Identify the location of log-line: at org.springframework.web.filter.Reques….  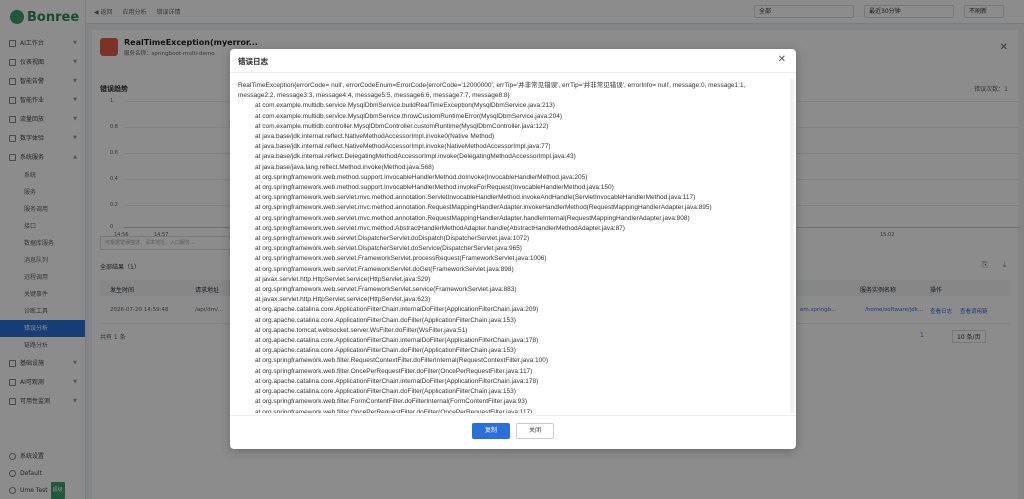
(401, 361).